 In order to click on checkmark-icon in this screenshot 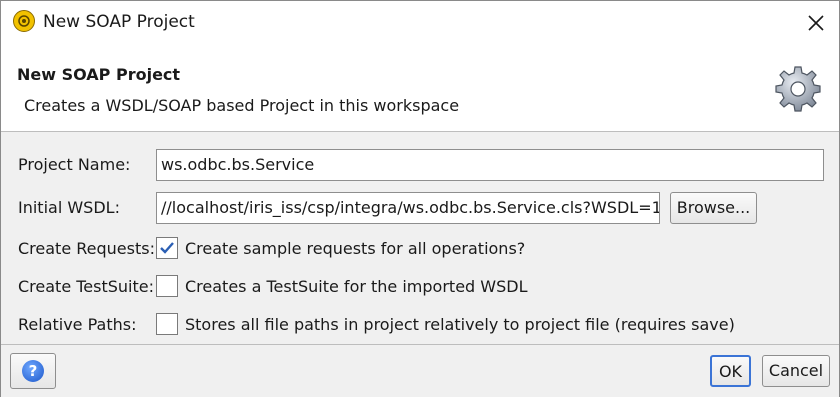, I will do `click(167, 248)`.